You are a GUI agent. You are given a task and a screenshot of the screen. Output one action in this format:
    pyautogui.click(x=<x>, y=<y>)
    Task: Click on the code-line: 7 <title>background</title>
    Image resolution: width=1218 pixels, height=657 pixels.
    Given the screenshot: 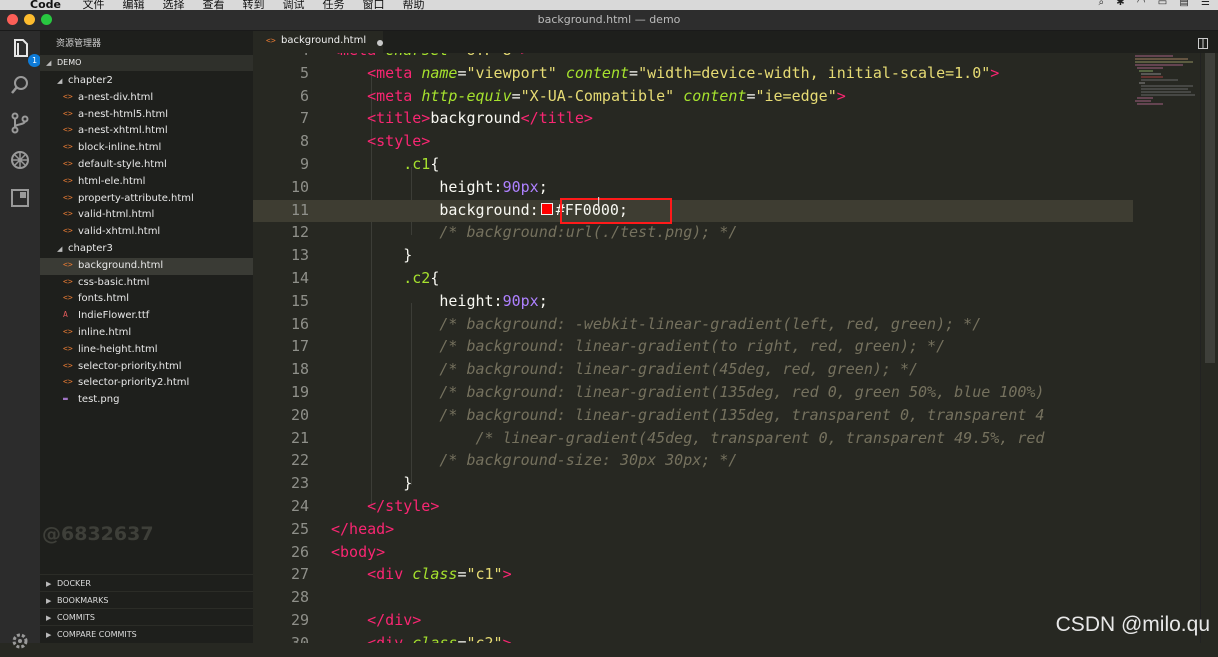 What is the action you would take?
    pyautogui.click(x=693, y=119)
    